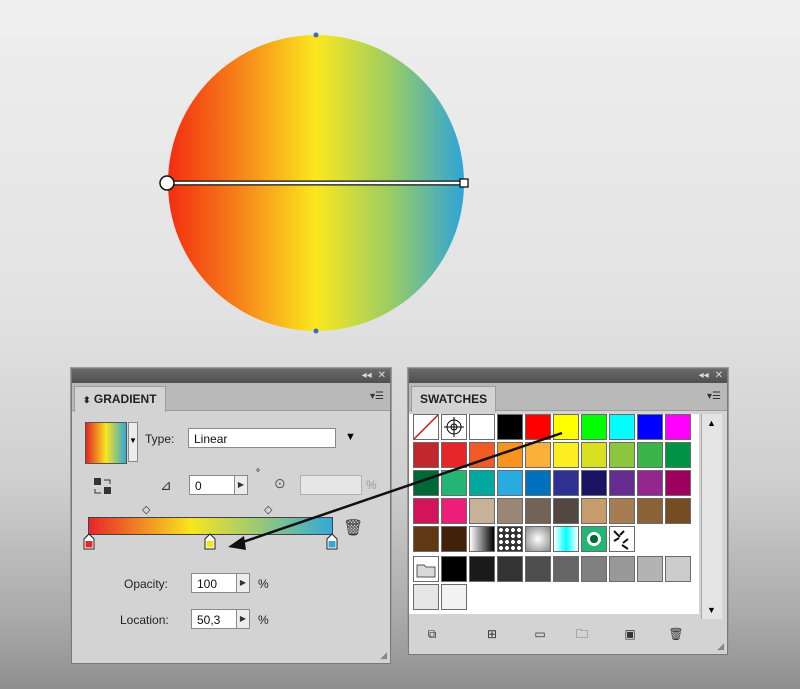 Image resolution: width=800 pixels, height=689 pixels. Describe the element at coordinates (719, 376) in the screenshot. I see `swatches-close-icon: ✕` at that location.